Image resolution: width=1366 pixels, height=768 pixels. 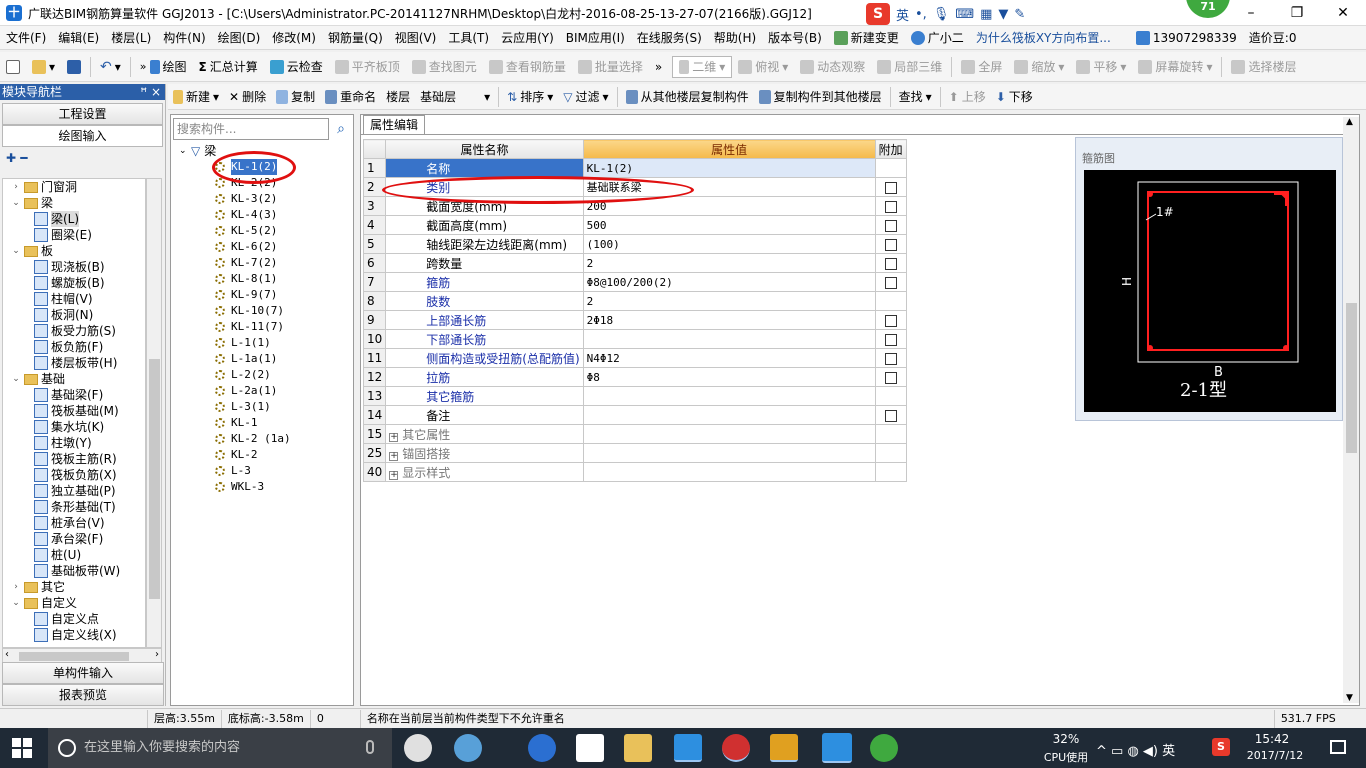 What do you see at coordinates (394, 125) in the screenshot?
I see `tab-property-edit: 属性编辑` at bounding box center [394, 125].